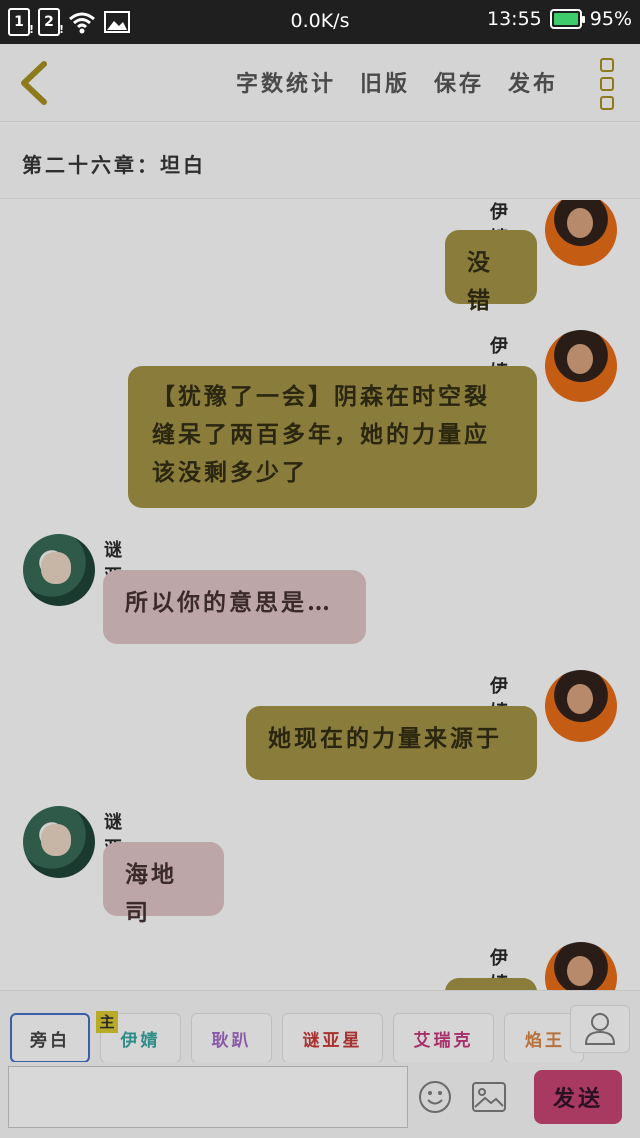  I want to click on message-line: 缝呆了两百多年，她的力量应, so click(321, 434).